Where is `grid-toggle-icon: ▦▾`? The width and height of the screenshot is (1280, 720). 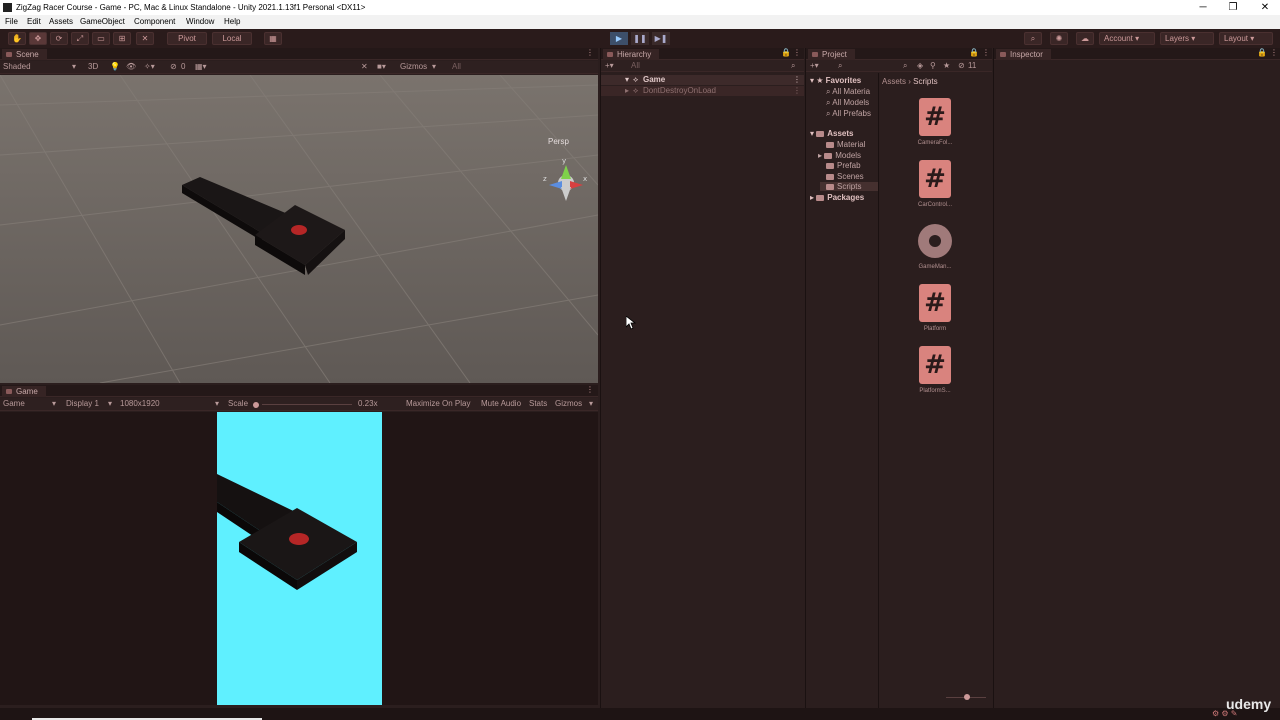 grid-toggle-icon: ▦▾ is located at coordinates (201, 66).